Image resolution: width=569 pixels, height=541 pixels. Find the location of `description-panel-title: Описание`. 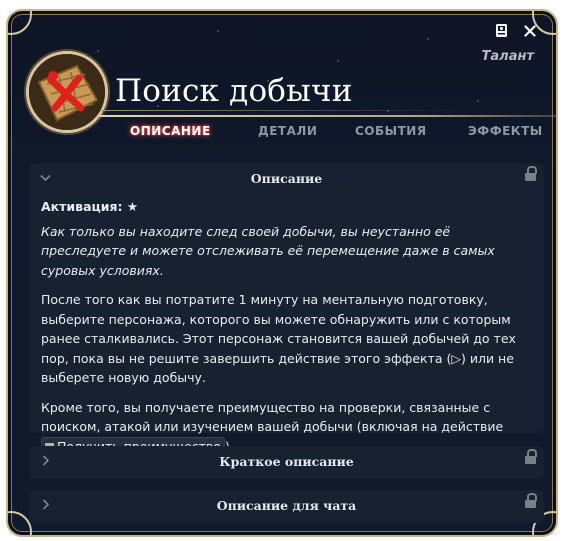

description-panel-title: Описание is located at coordinates (286, 178).